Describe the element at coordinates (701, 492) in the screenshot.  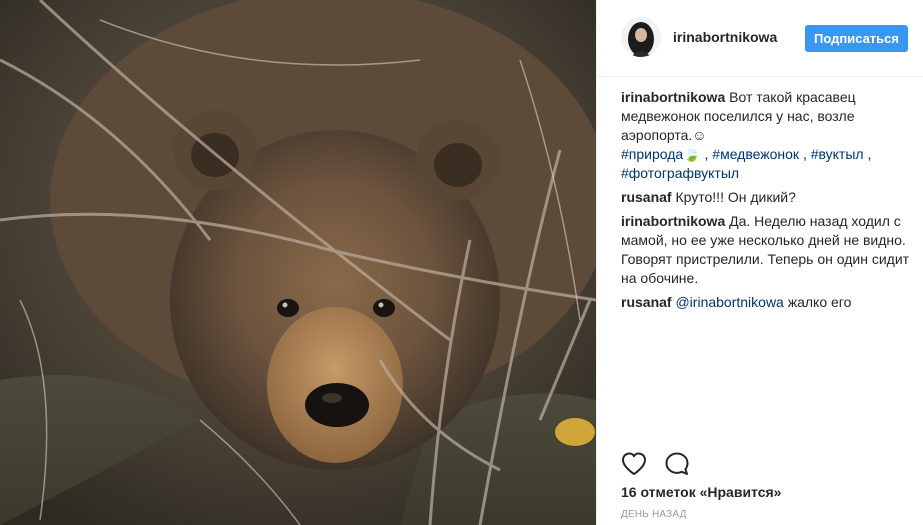
I see `likes-count: 16 отметок «Нравится»` at that location.